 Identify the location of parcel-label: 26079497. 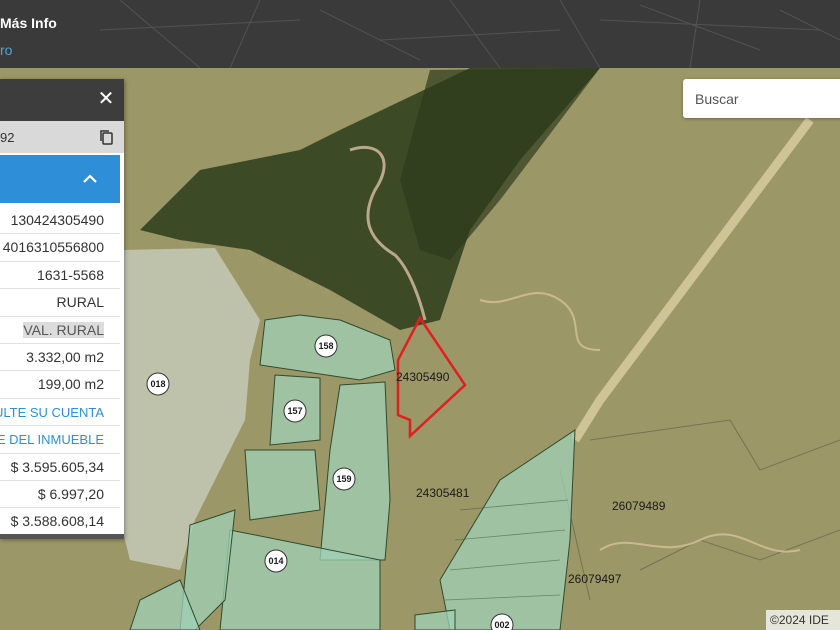
(595, 579).